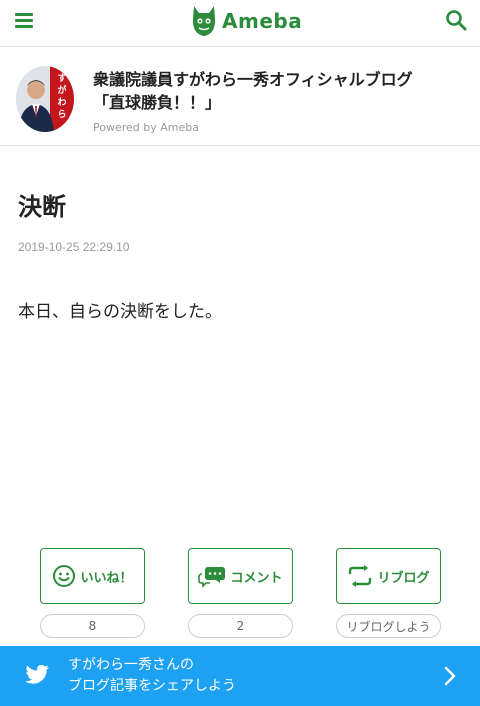 The width and height of the screenshot is (480, 706). Describe the element at coordinates (152, 686) in the screenshot. I see `share-text-line2: ブログ記事をシェアしよう` at that location.